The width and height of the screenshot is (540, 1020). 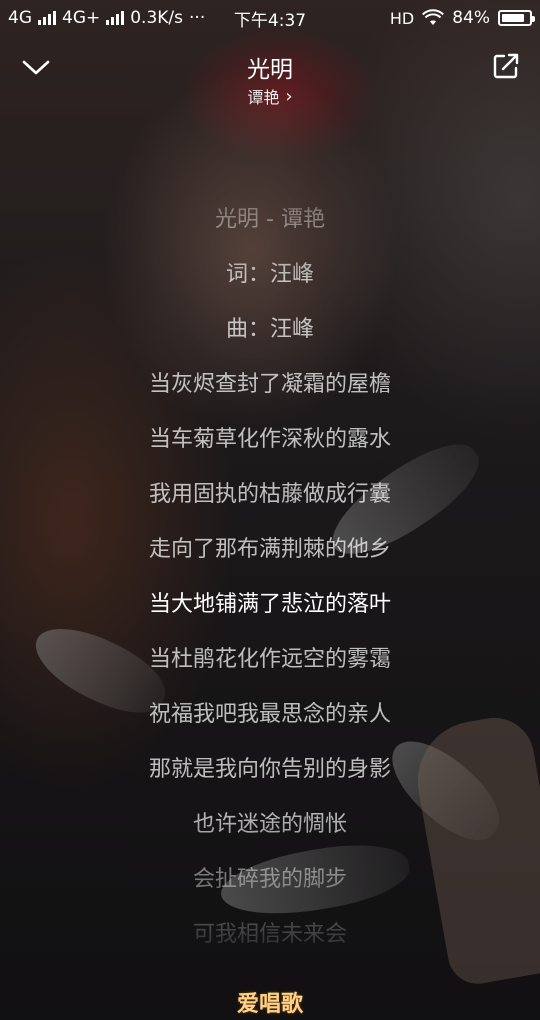 What do you see at coordinates (269, 1004) in the screenshot?
I see `watermark-logo: 爱唱歌` at bounding box center [269, 1004].